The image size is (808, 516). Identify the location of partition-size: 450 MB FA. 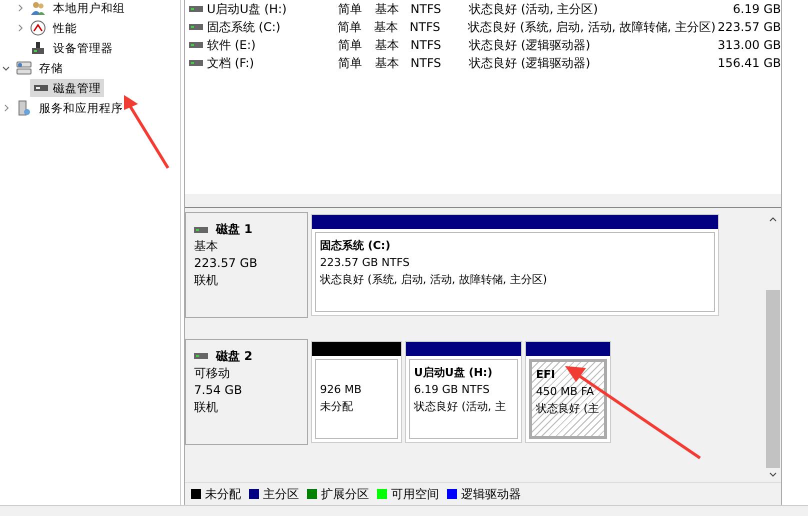
(565, 392).